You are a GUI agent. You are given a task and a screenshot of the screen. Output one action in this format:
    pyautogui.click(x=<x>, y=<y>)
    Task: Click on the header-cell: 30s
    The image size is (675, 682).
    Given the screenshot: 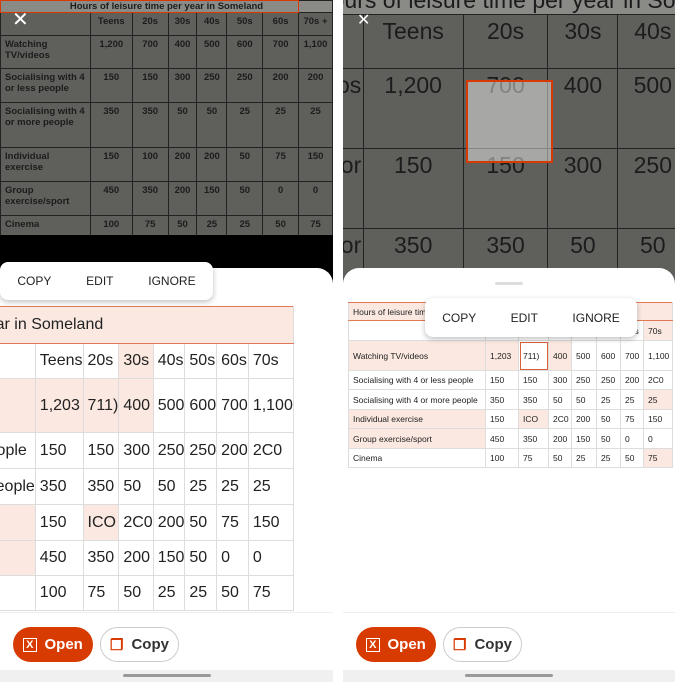 What is the action you would take?
    pyautogui.click(x=136, y=361)
    